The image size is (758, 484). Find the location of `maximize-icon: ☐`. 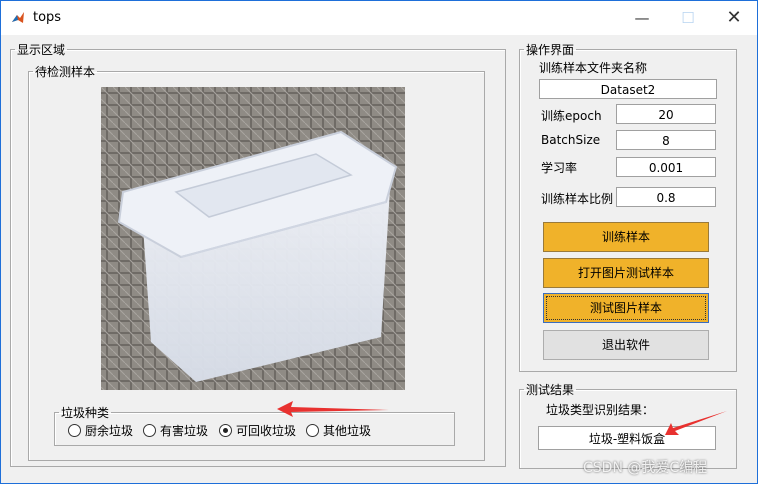

maximize-icon: ☐ is located at coordinates (688, 18).